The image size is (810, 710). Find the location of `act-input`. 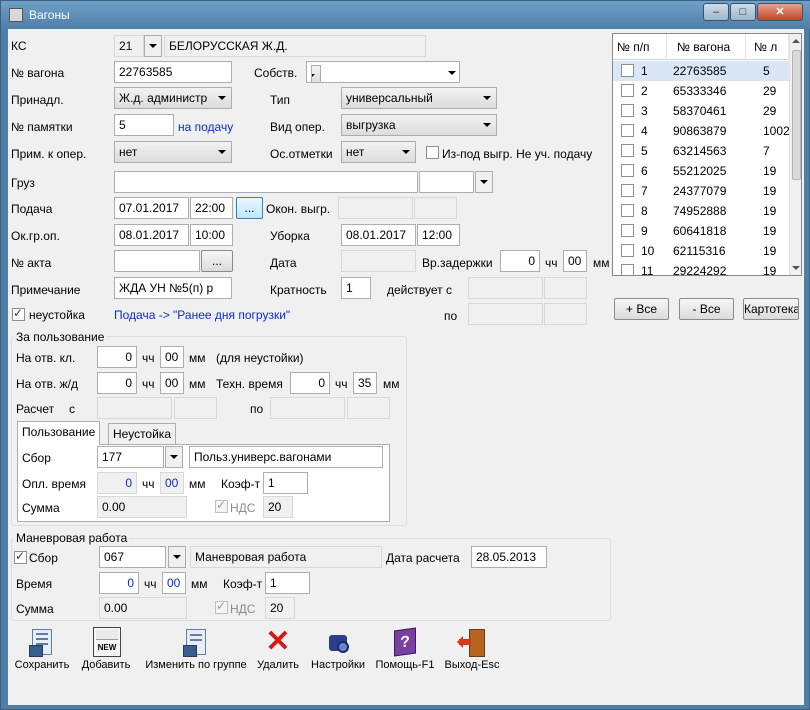

act-input is located at coordinates (157, 261).